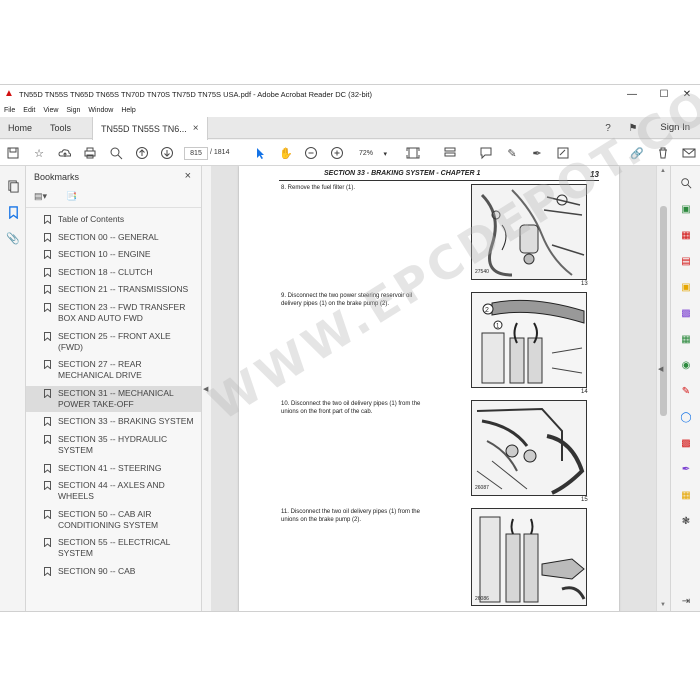 The image size is (700, 700). Describe the element at coordinates (686, 339) in the screenshot. I see `organize-pages-icon: ▦` at that location.